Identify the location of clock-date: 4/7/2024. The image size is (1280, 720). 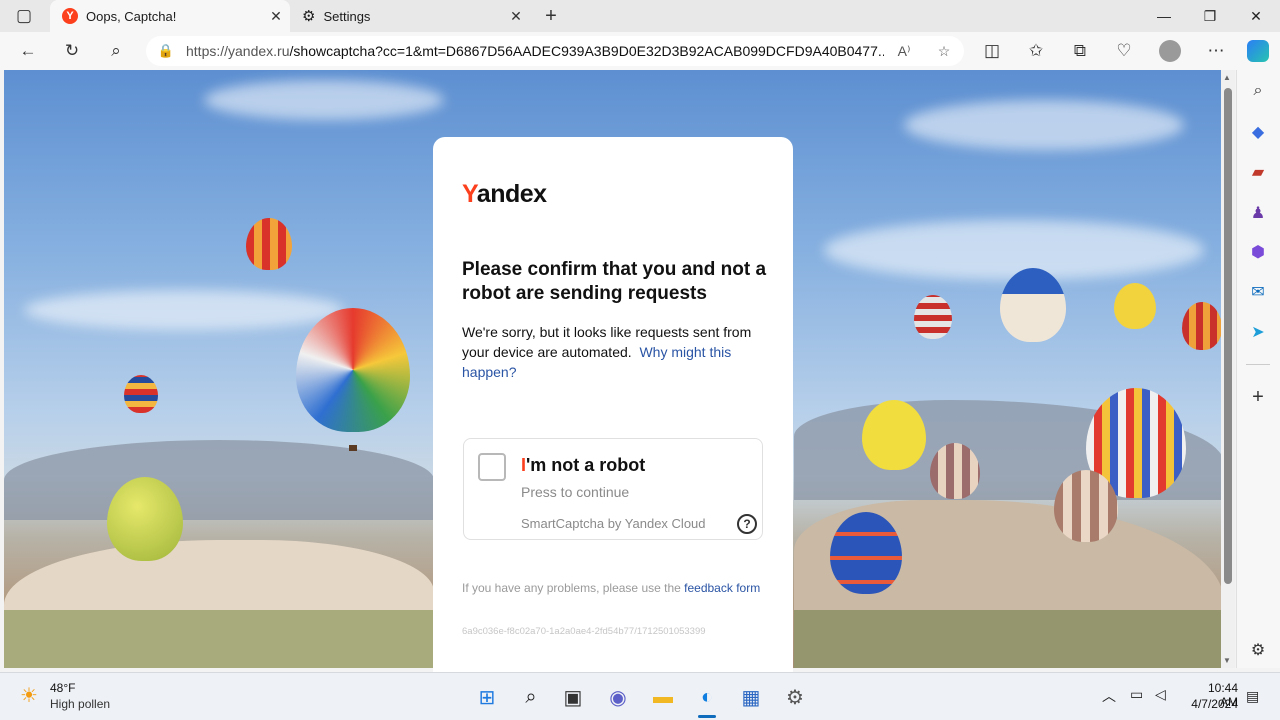
(1210, 704).